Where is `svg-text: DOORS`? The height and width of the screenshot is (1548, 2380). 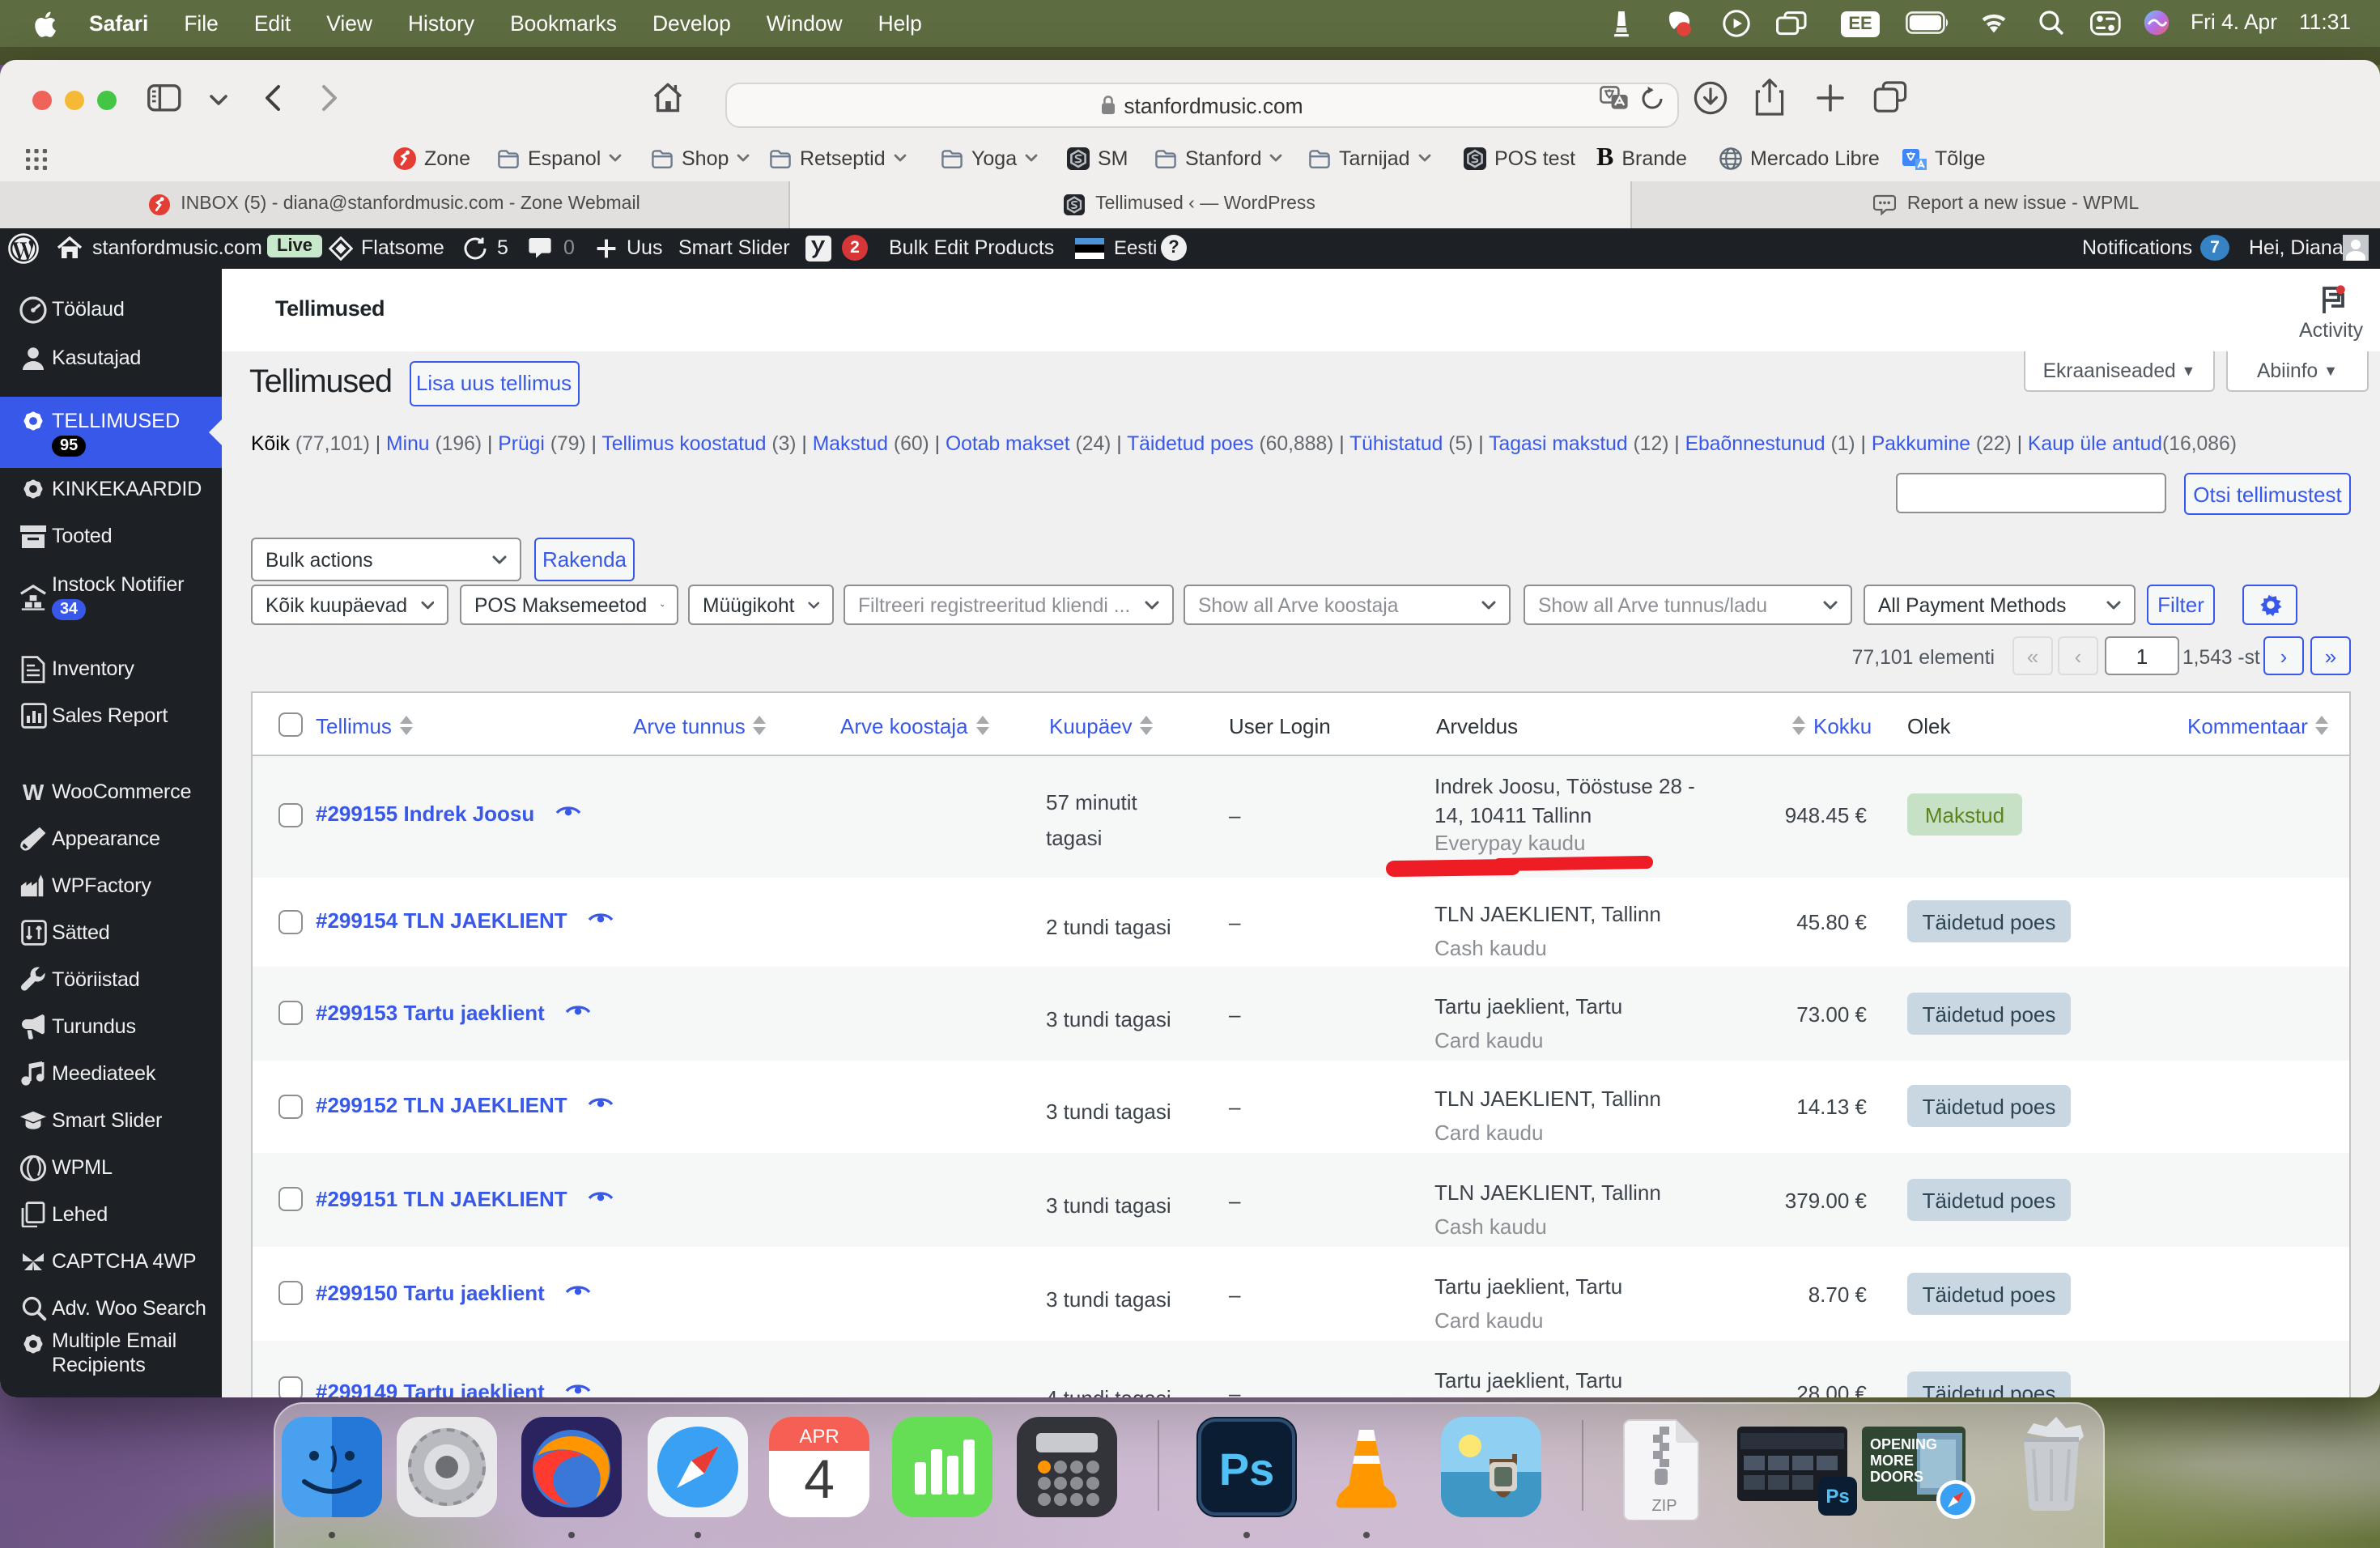 svg-text: DOORS is located at coordinates (1897, 1477).